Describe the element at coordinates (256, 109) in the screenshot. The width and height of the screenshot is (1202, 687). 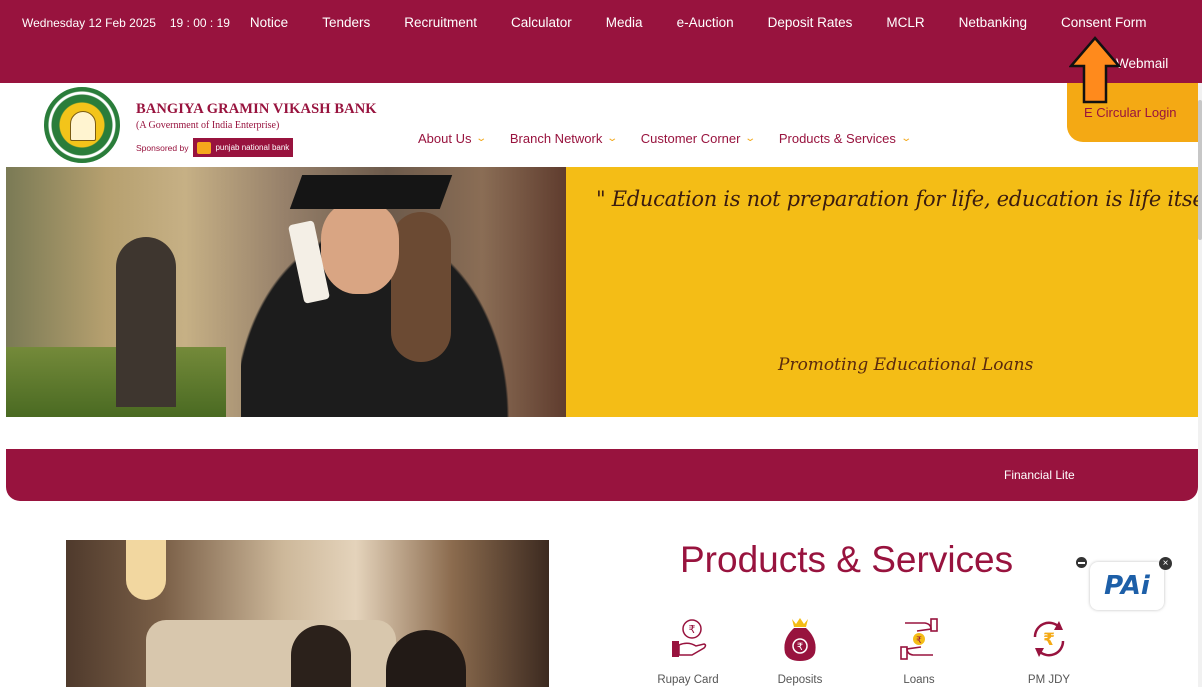
I see `bank-name: BANGIYA GRAMIN VIKASH BANK` at that location.